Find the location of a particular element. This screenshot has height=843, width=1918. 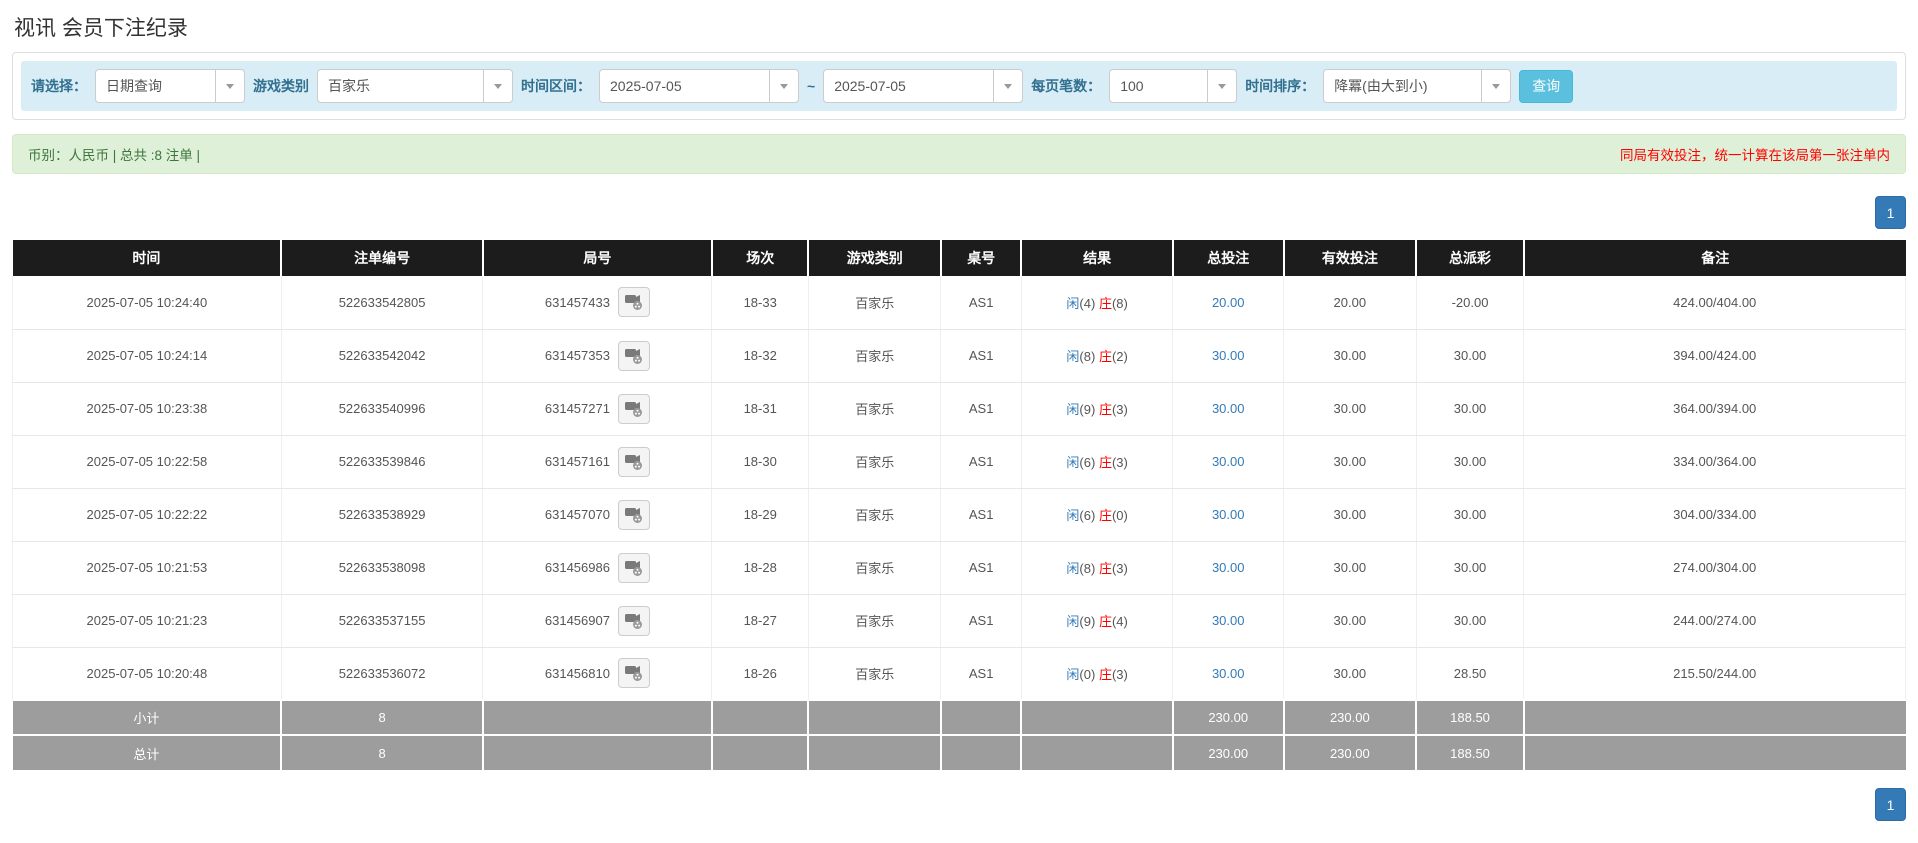

session-cell: 18-33 is located at coordinates (760, 303).